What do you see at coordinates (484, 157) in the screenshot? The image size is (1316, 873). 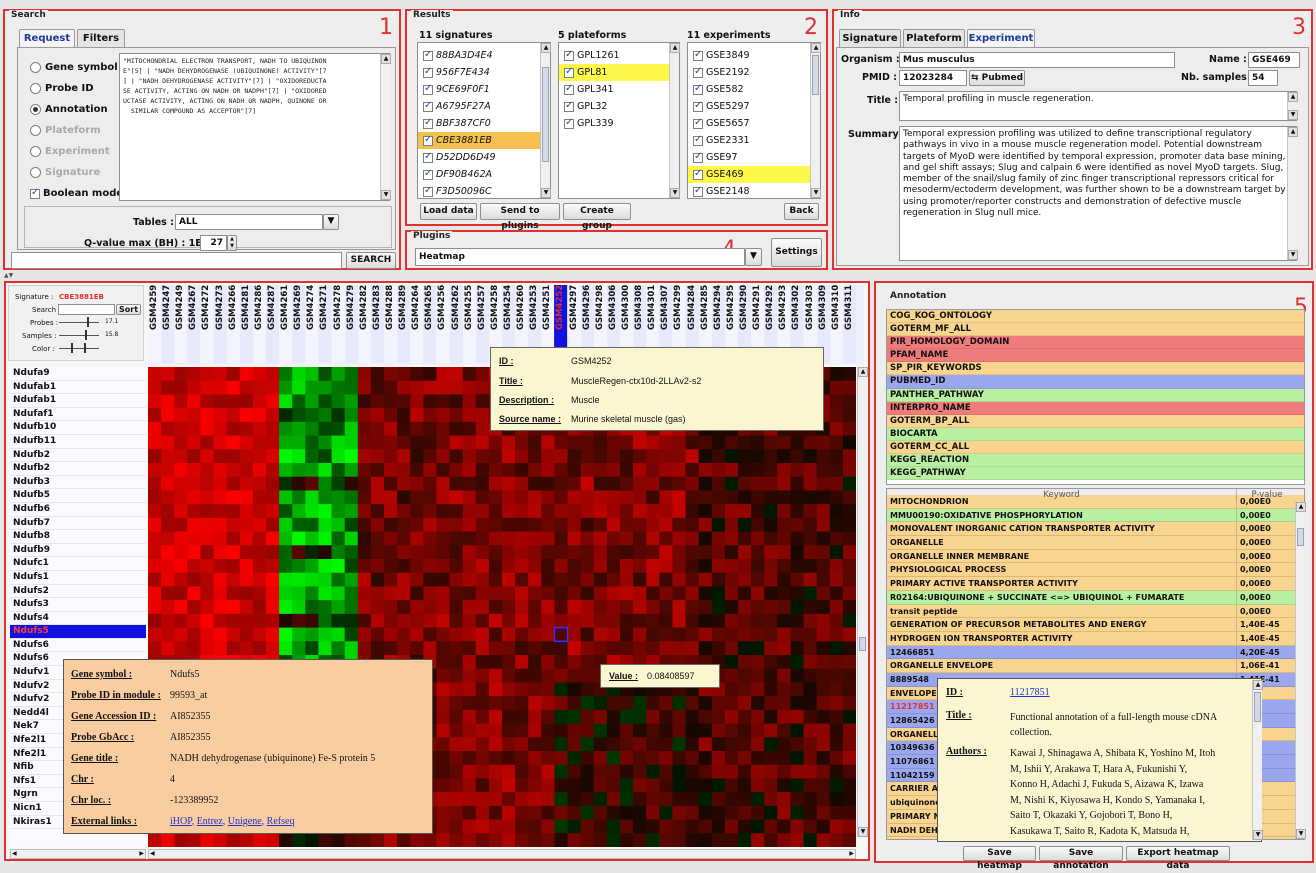 I see `list-item: D52DD6D49` at bounding box center [484, 157].